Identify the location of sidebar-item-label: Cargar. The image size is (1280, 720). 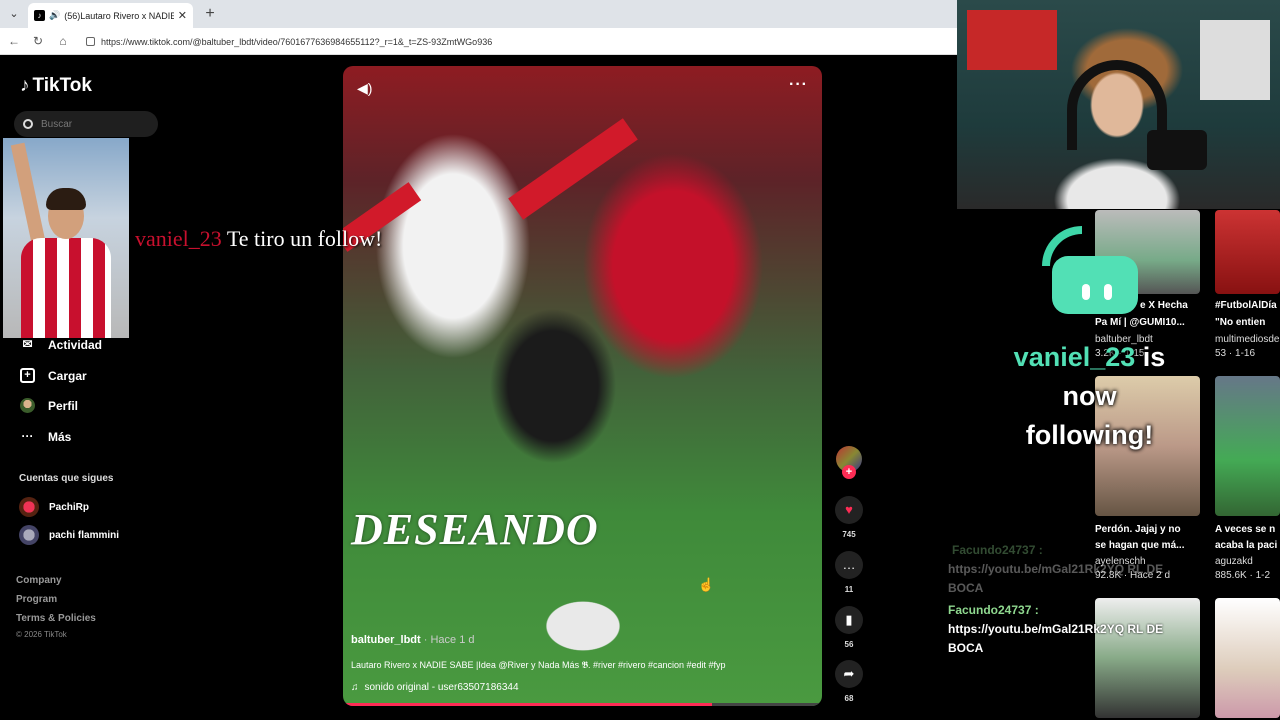
(67, 375).